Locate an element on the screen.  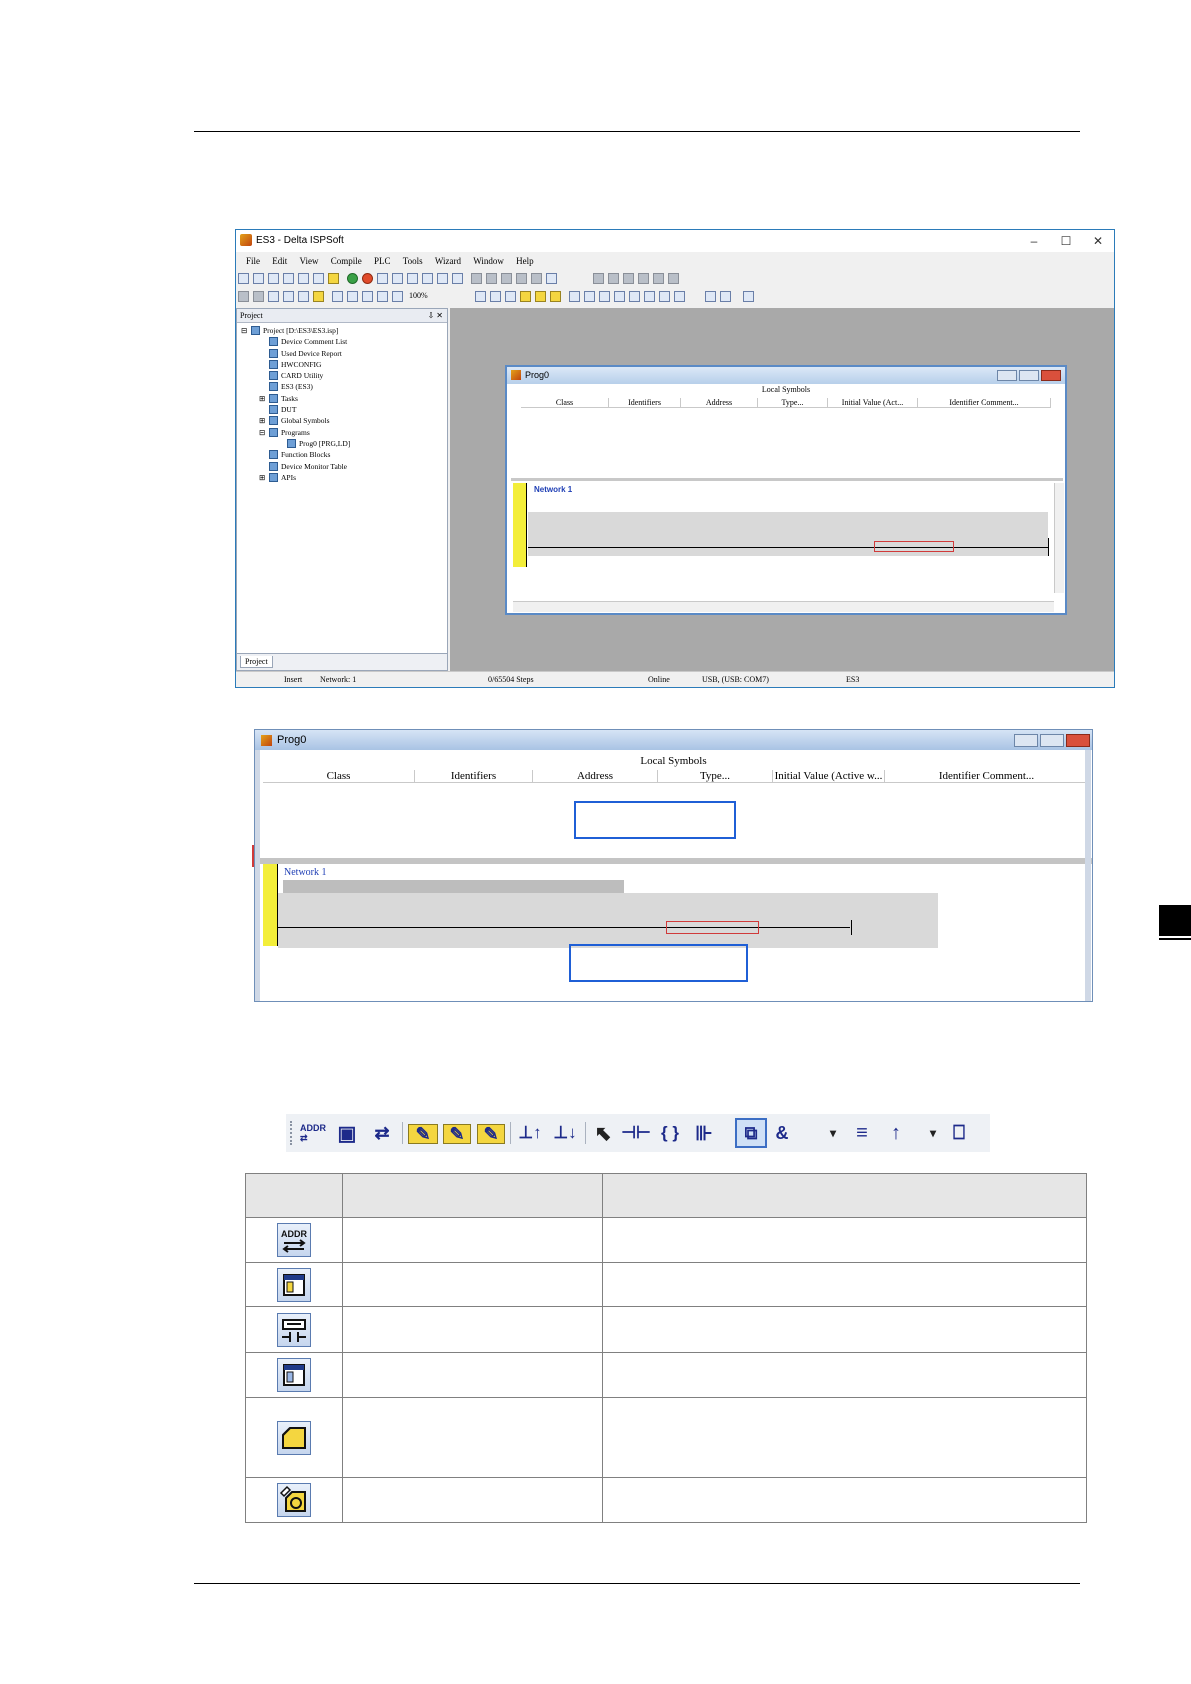
coil-small-icon is located at coordinates (634, 296).